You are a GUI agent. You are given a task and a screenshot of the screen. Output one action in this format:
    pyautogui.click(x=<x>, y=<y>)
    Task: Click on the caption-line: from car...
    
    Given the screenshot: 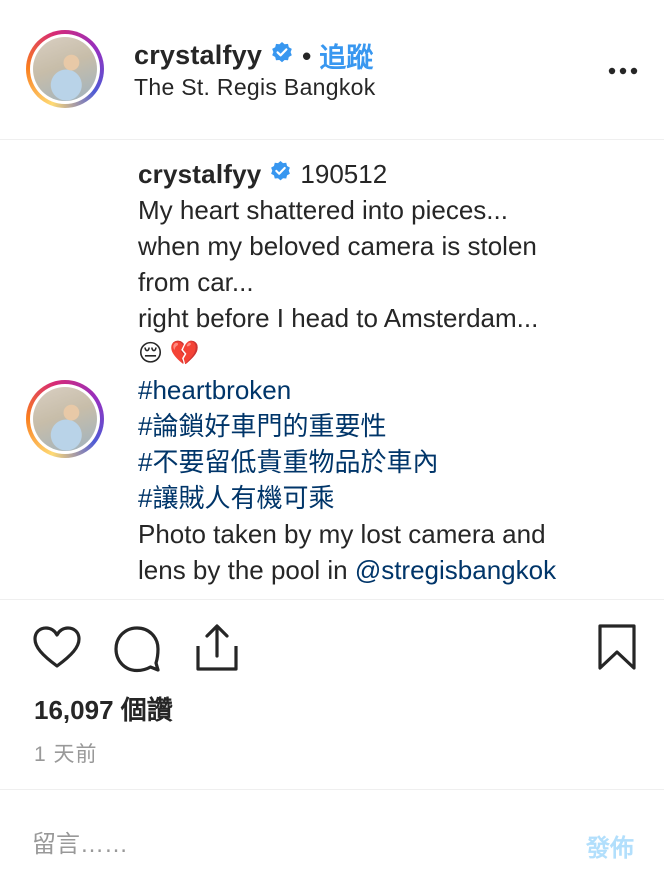 What is the action you would take?
    pyautogui.click(x=196, y=282)
    